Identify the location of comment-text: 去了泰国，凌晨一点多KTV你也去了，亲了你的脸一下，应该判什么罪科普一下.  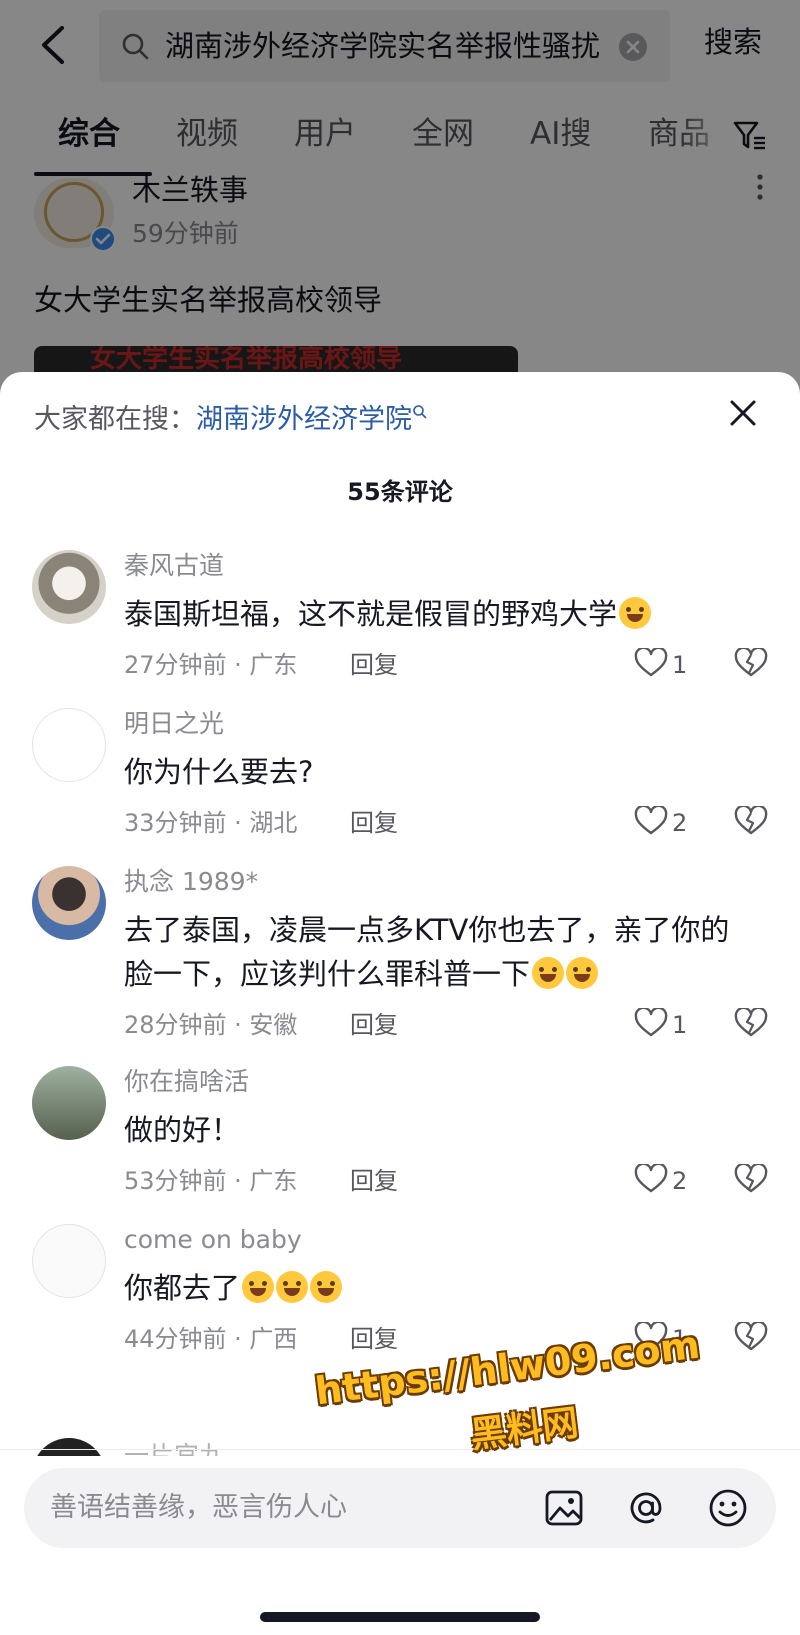
(434, 952).